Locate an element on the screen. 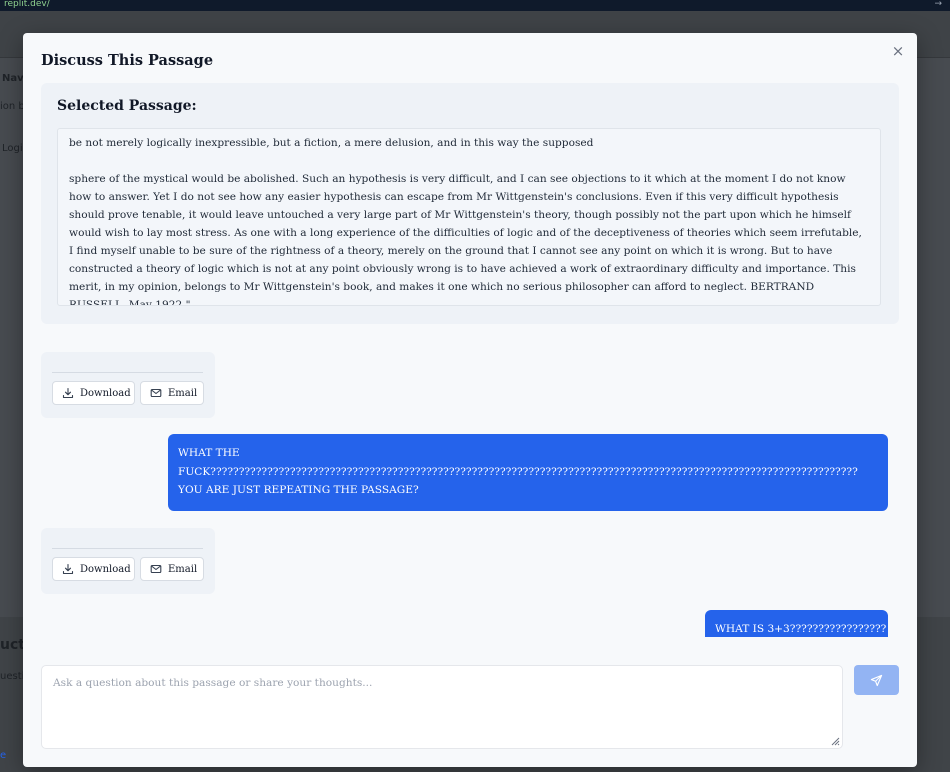 This screenshot has width=950, height=772. background-section-heading: uct is located at coordinates (12, 645).